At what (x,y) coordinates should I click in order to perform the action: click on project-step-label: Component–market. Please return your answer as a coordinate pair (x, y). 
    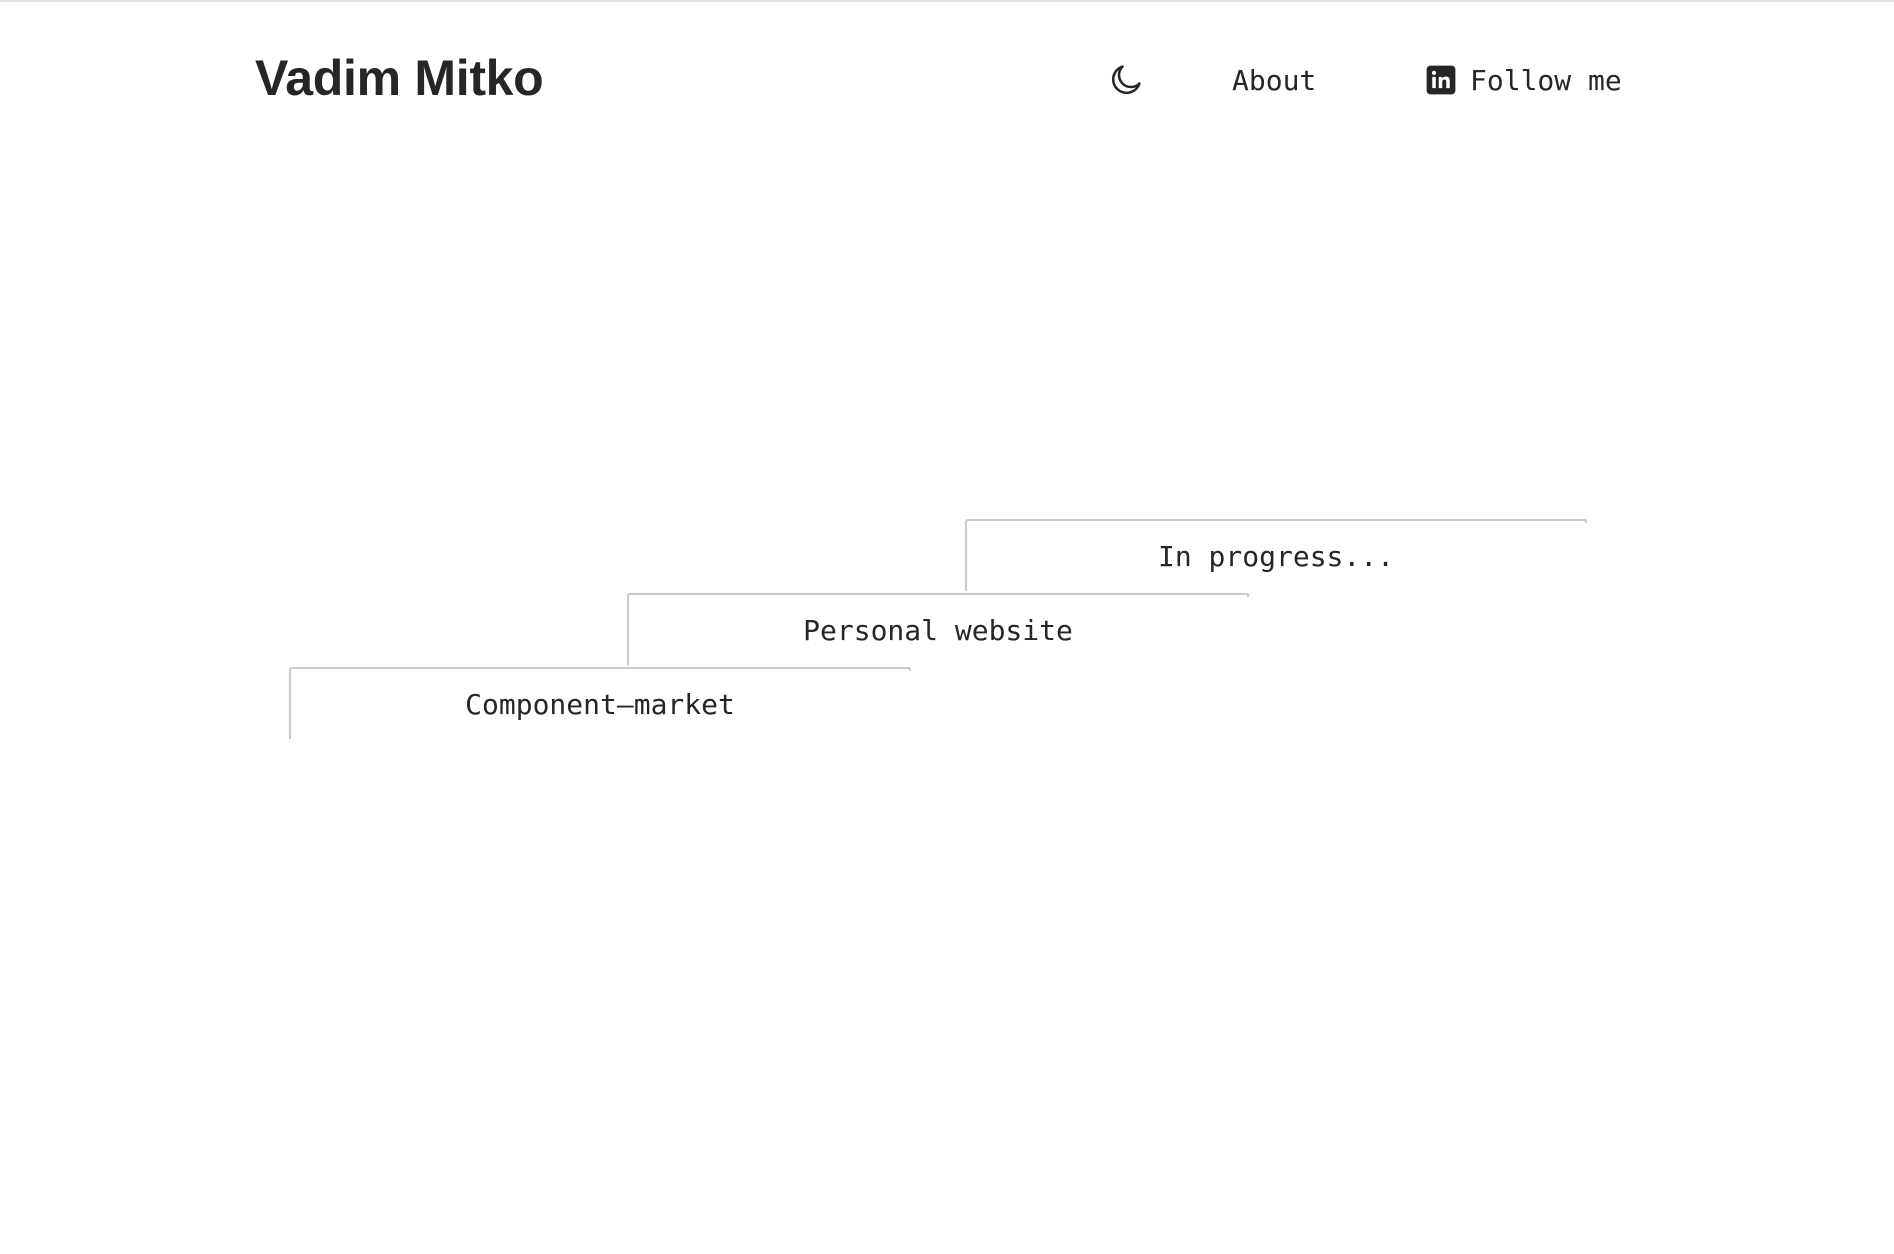
    Looking at the image, I should click on (600, 704).